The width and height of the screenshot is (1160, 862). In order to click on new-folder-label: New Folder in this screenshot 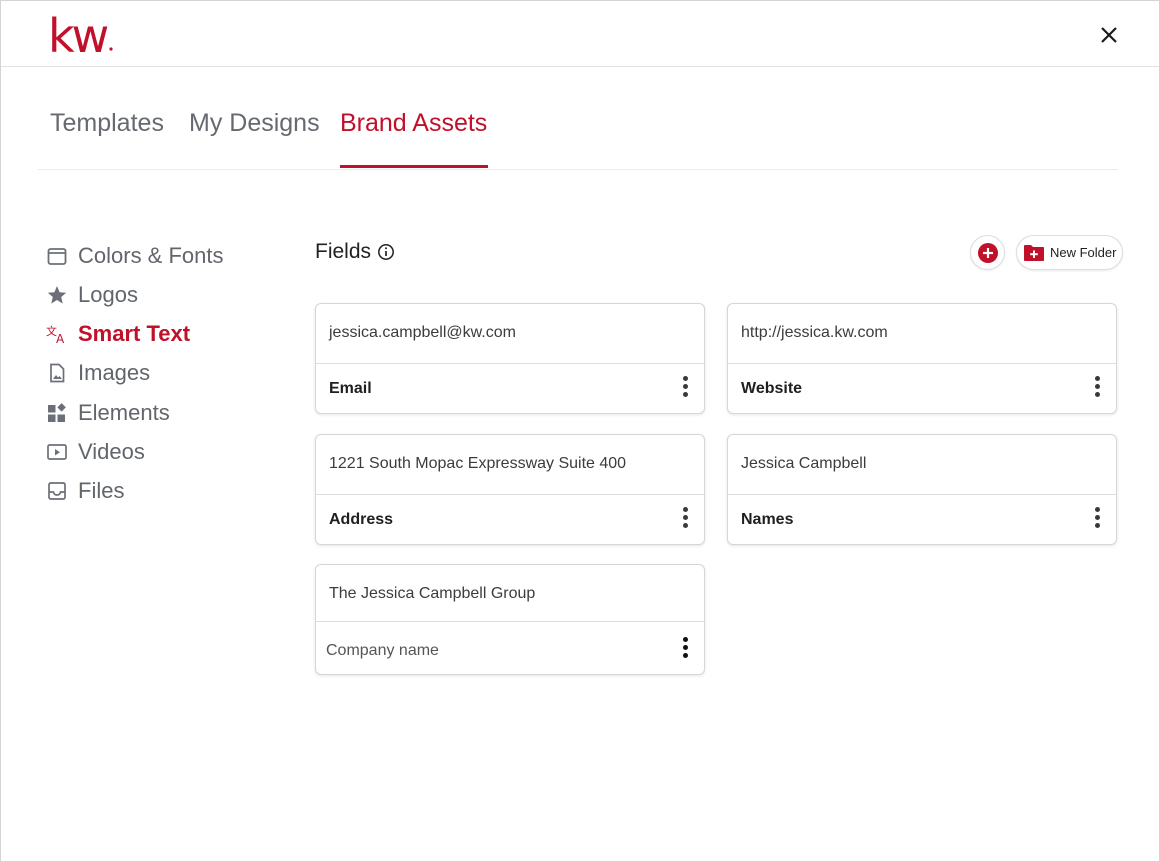, I will do `click(1083, 252)`.